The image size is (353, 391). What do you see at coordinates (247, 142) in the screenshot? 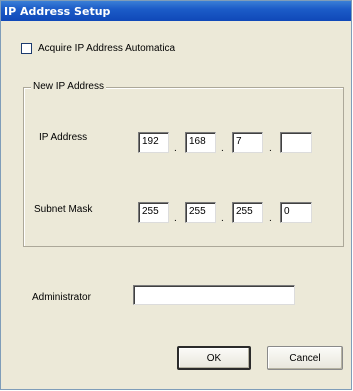
I see `ip-octet-3-input: 7` at bounding box center [247, 142].